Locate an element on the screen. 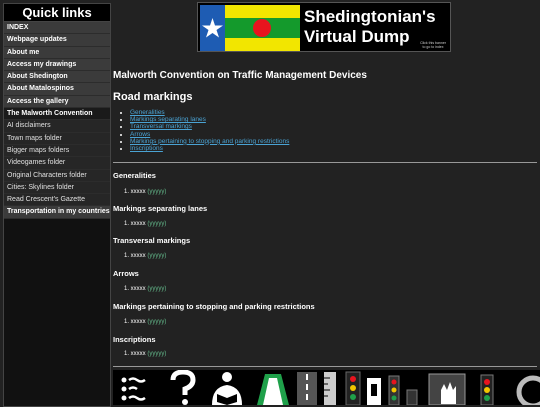  sidebar-item-about-me: About me is located at coordinates (57, 52).